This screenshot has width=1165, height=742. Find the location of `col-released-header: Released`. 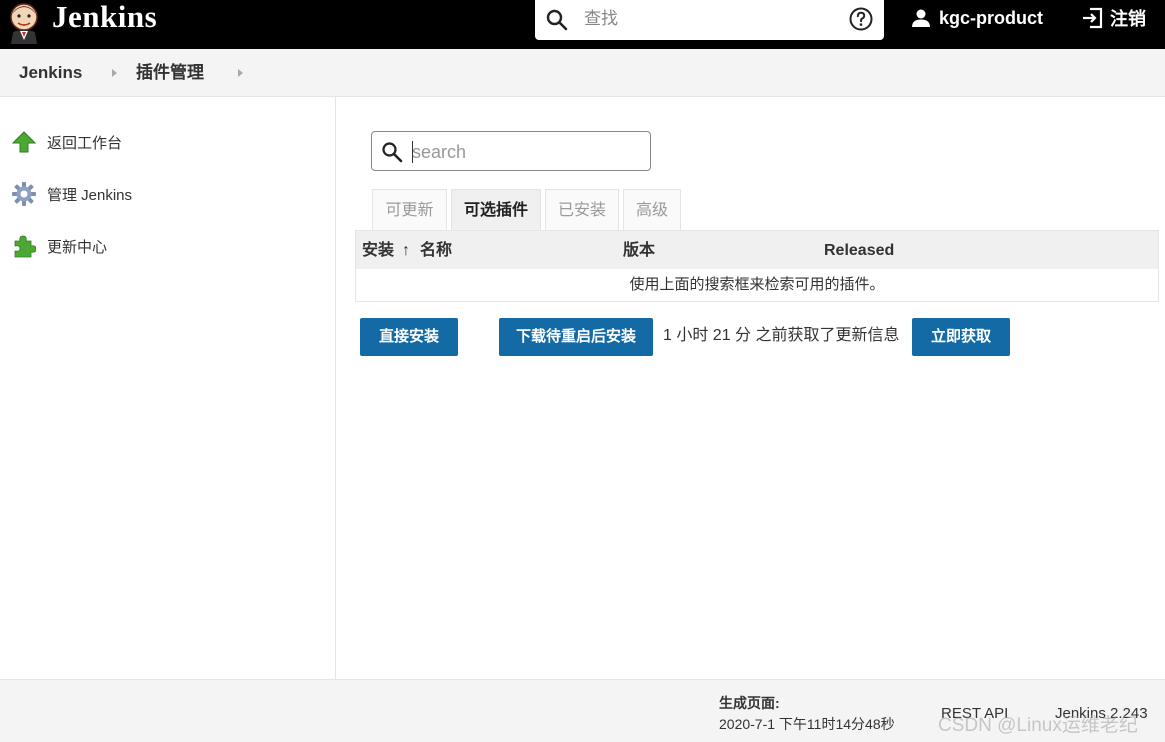

col-released-header: Released is located at coordinates (859, 251).